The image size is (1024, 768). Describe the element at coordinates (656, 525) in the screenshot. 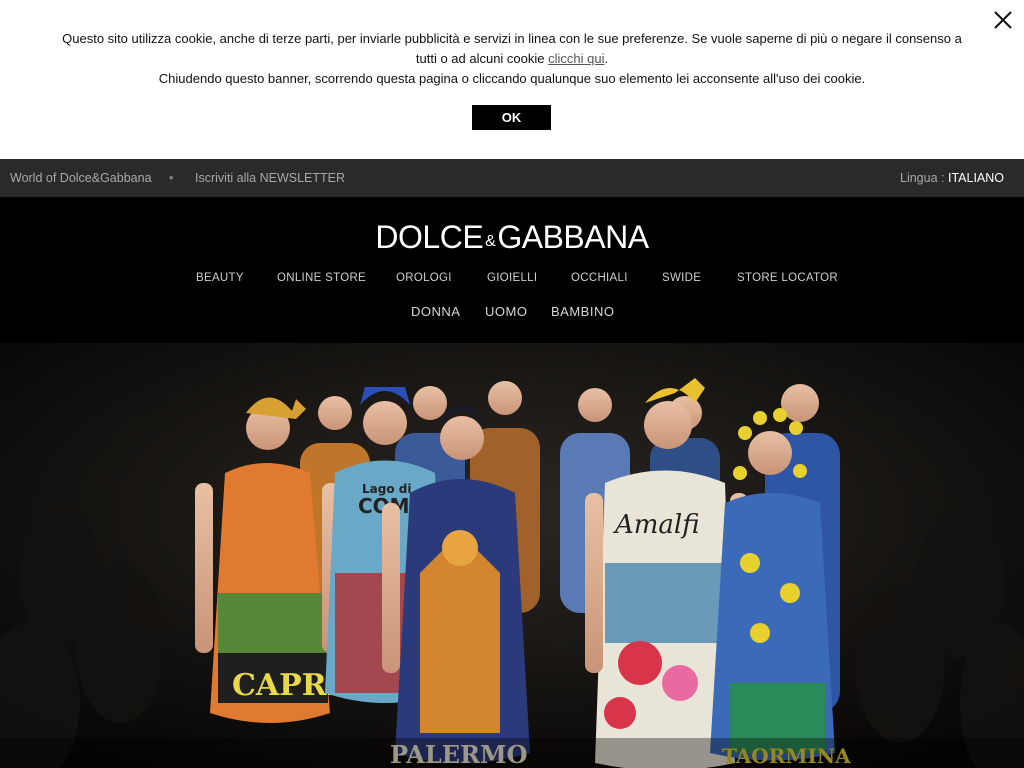

I see `dress-text-amalfi: Amalfi` at that location.